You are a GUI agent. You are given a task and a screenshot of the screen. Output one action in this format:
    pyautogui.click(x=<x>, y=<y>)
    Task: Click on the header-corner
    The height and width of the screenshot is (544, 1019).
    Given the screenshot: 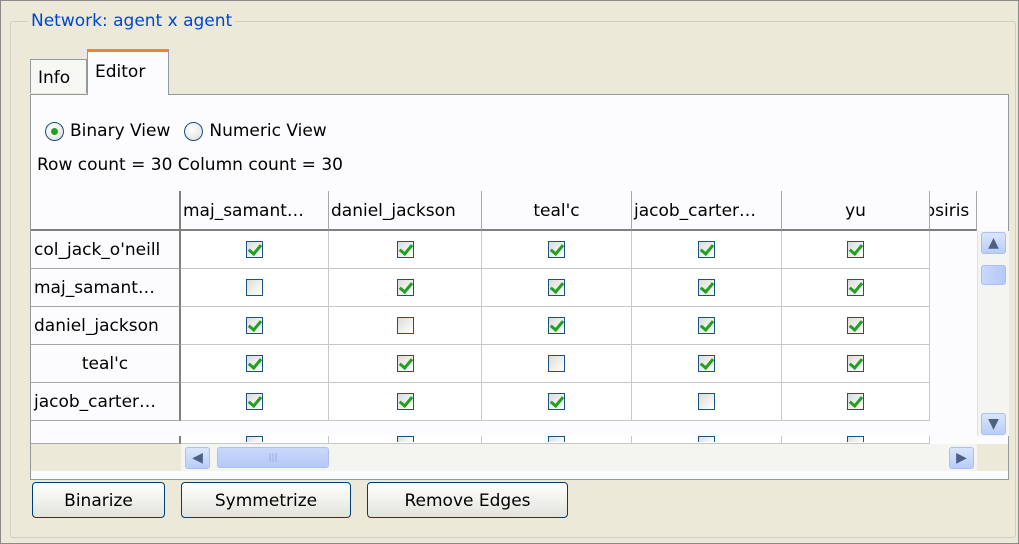 What is the action you would take?
    pyautogui.click(x=106, y=211)
    